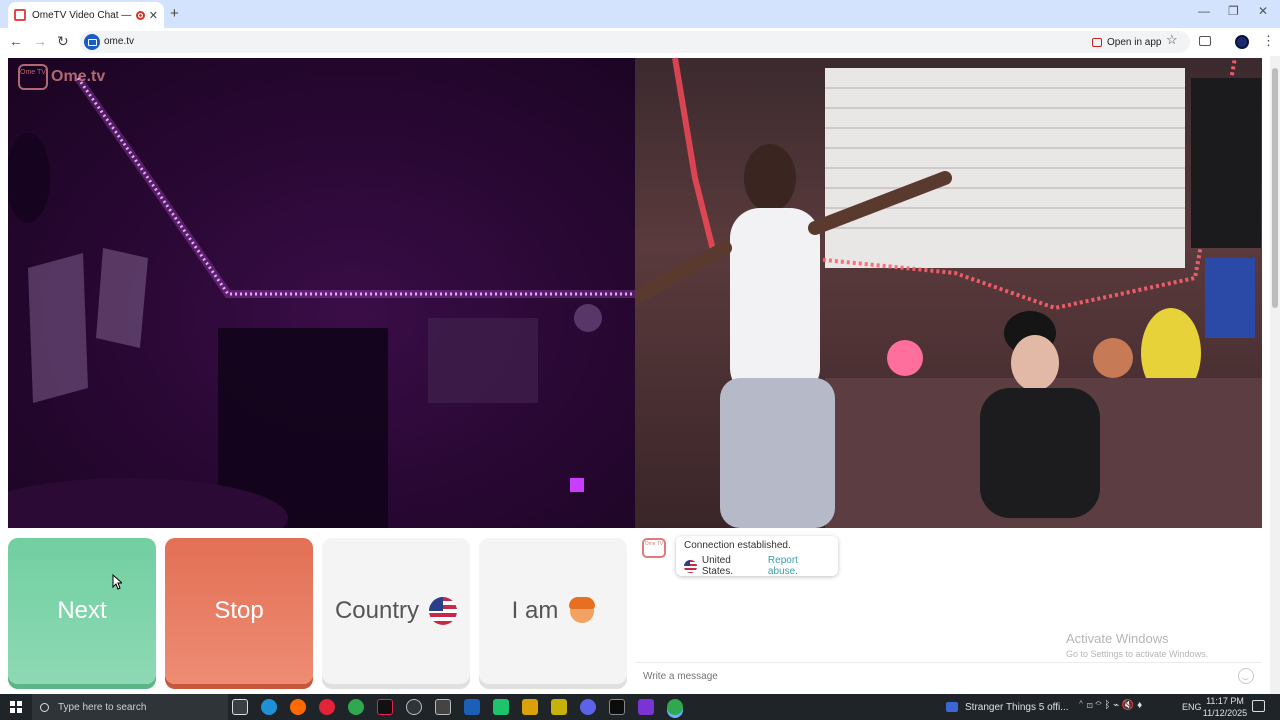  Describe the element at coordinates (646, 707) in the screenshot. I see `video-editor-icon` at that location.